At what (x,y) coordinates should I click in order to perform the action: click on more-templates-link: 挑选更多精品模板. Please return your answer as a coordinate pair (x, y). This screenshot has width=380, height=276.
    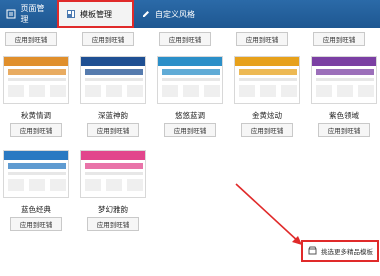
    Looking at the image, I should click on (340, 251).